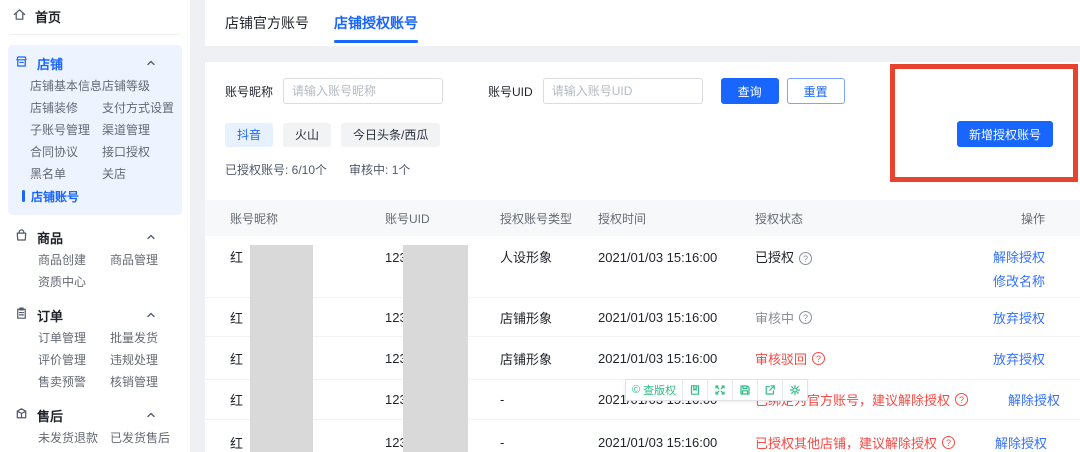 The width and height of the screenshot is (1080, 452). Describe the element at coordinates (536, 218) in the screenshot. I see `col-header-type: 授权账号类型` at that location.